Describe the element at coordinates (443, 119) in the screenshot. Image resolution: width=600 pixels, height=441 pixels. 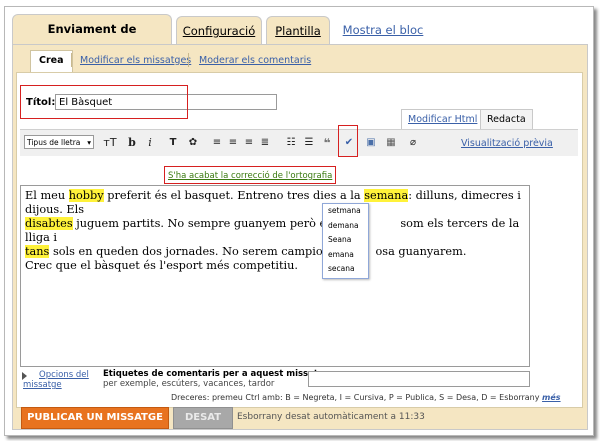
I see `tab-edit-html: Modificar Html` at that location.